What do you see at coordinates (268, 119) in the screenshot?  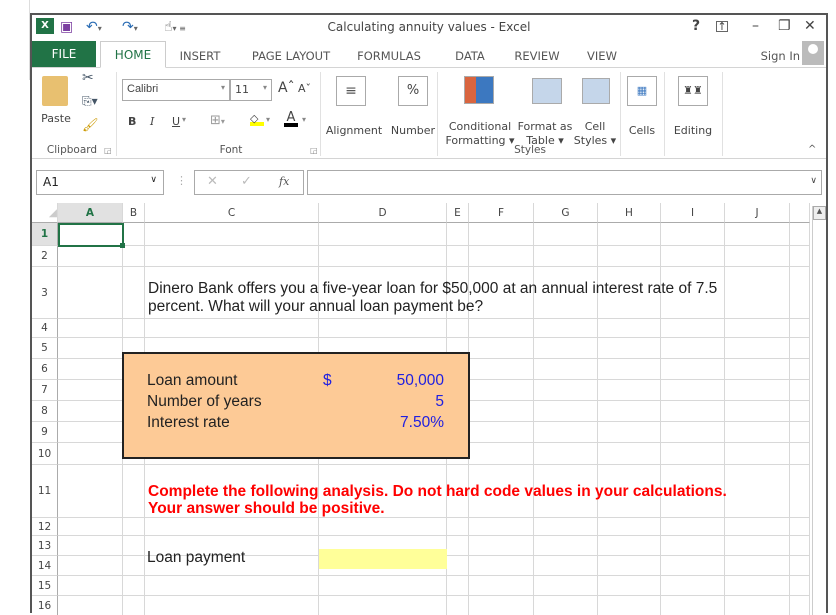 I see `fill-dropdown-icon: ▾` at bounding box center [268, 119].